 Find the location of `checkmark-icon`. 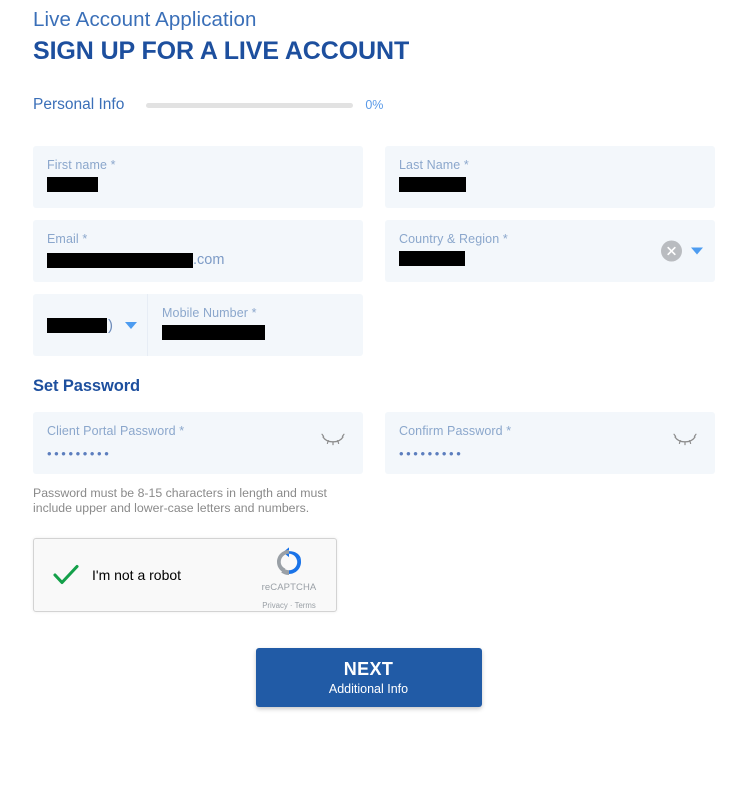

checkmark-icon is located at coordinates (66, 575).